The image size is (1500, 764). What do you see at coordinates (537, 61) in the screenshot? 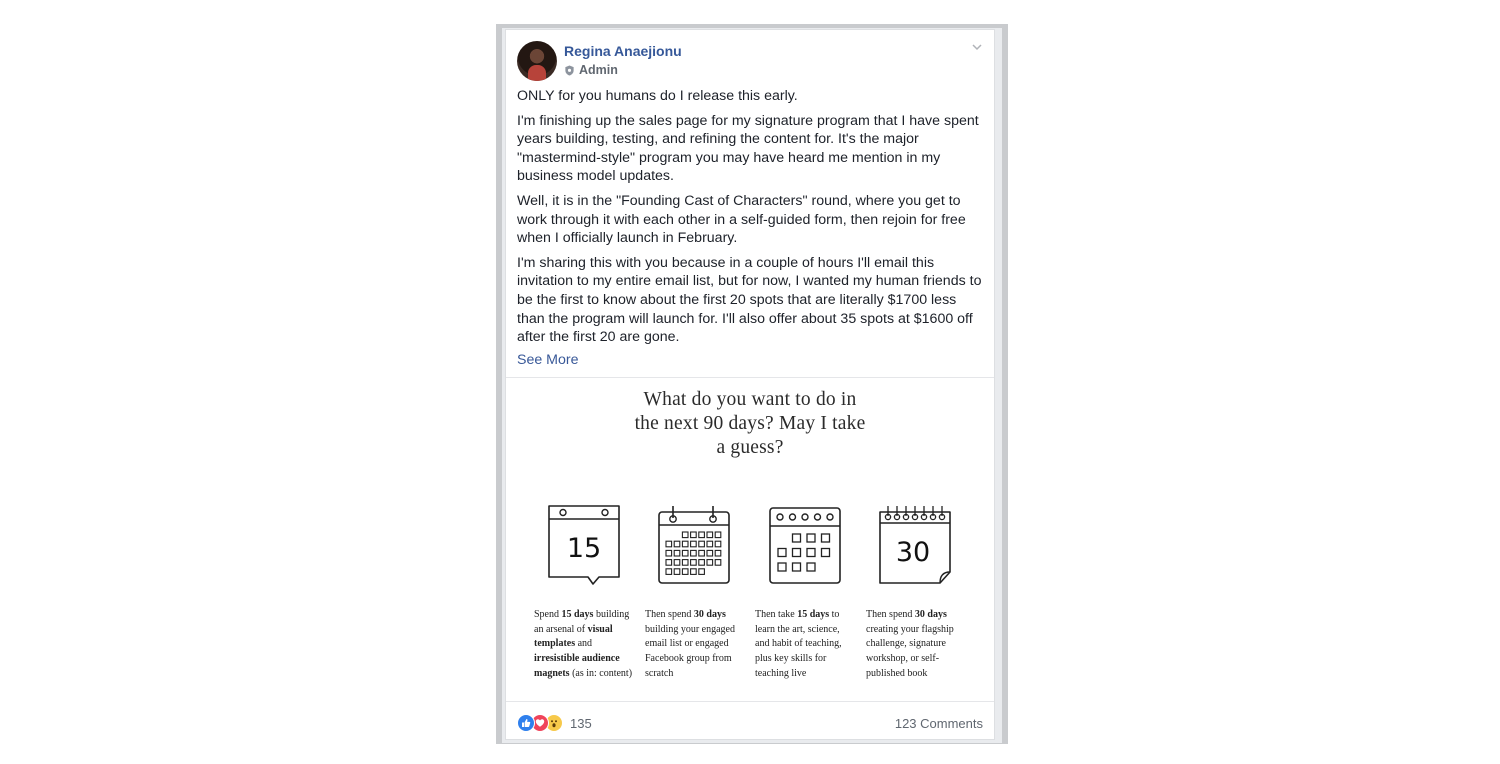
I see `author-avatar` at bounding box center [537, 61].